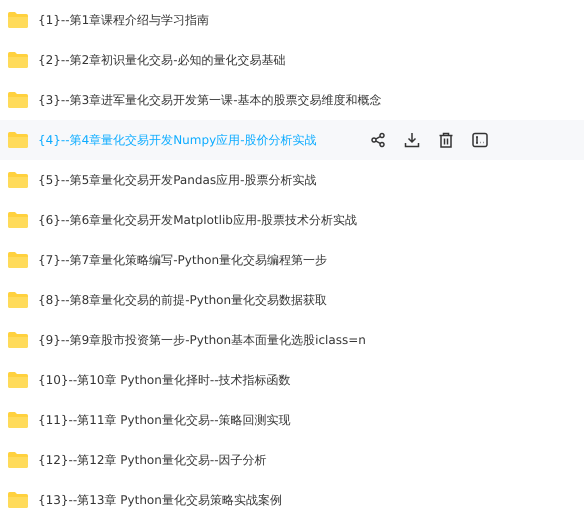 This screenshot has height=516, width=584. What do you see at coordinates (412, 140) in the screenshot?
I see `download-icon` at bounding box center [412, 140].